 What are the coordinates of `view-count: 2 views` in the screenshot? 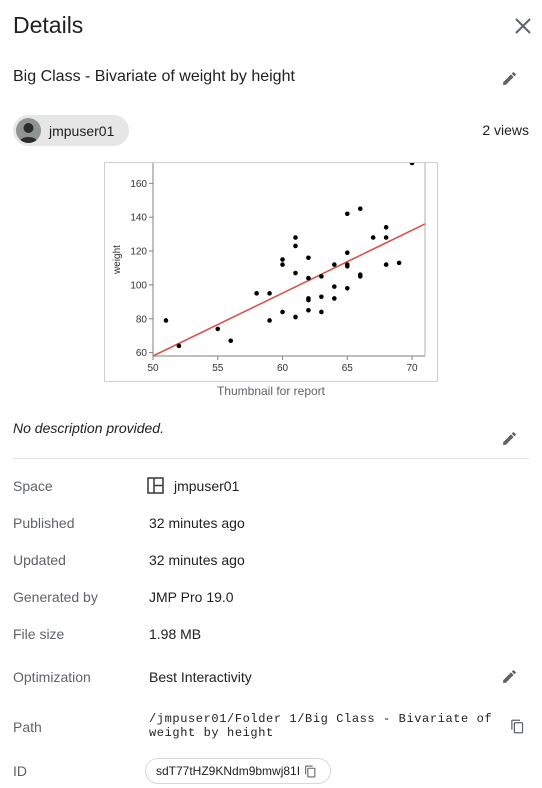 It's located at (505, 130).